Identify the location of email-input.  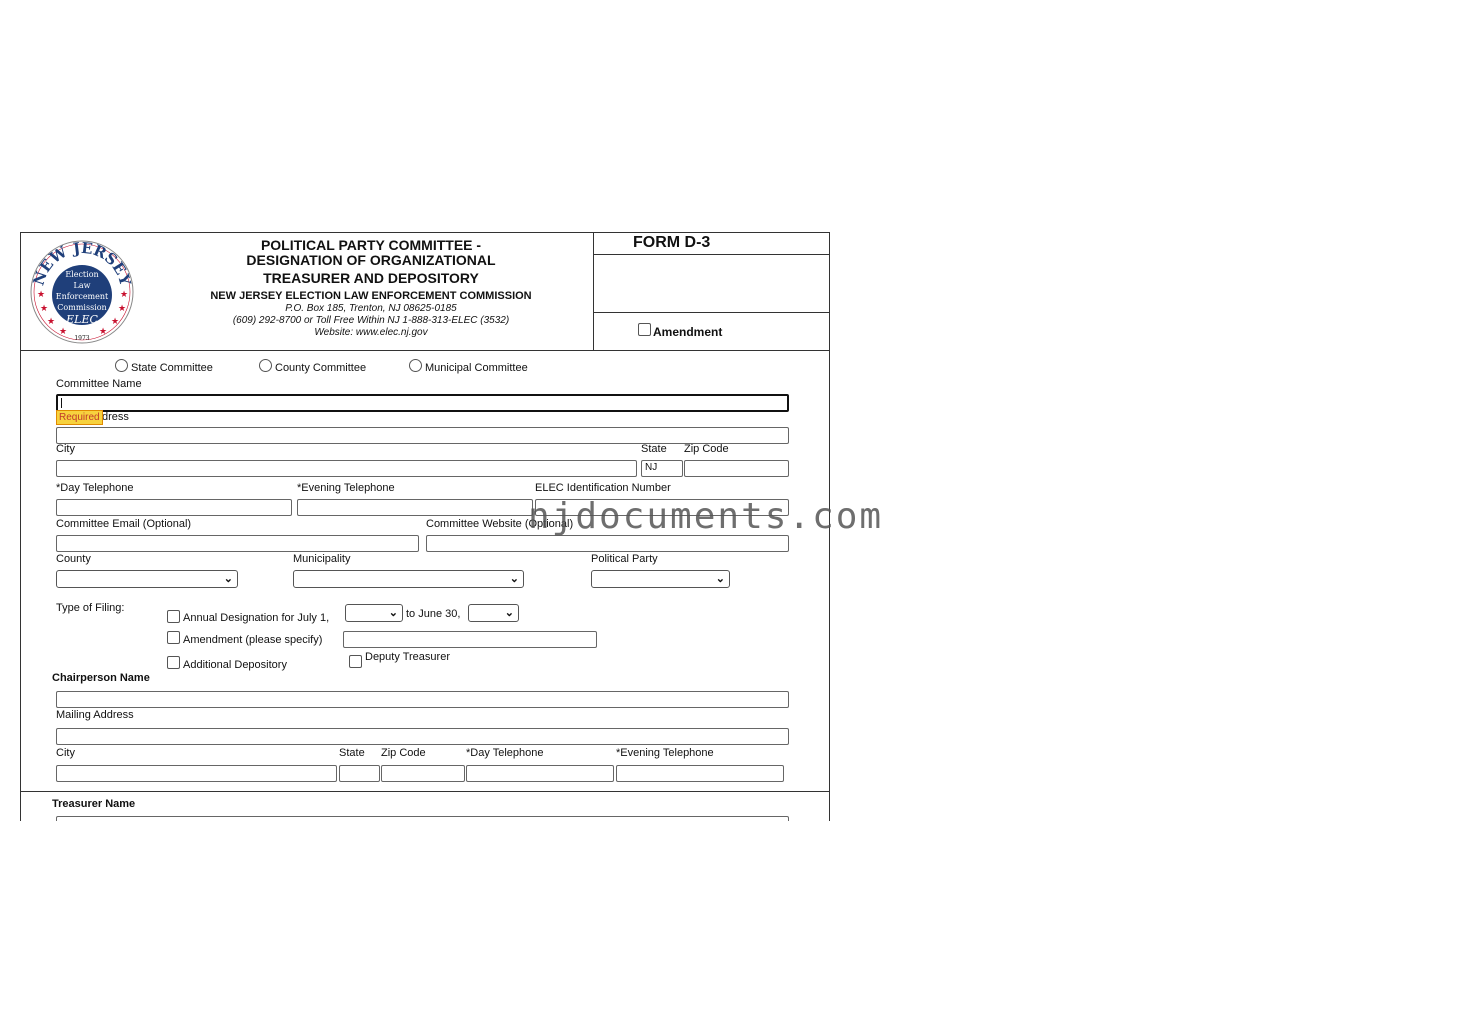
(237, 543).